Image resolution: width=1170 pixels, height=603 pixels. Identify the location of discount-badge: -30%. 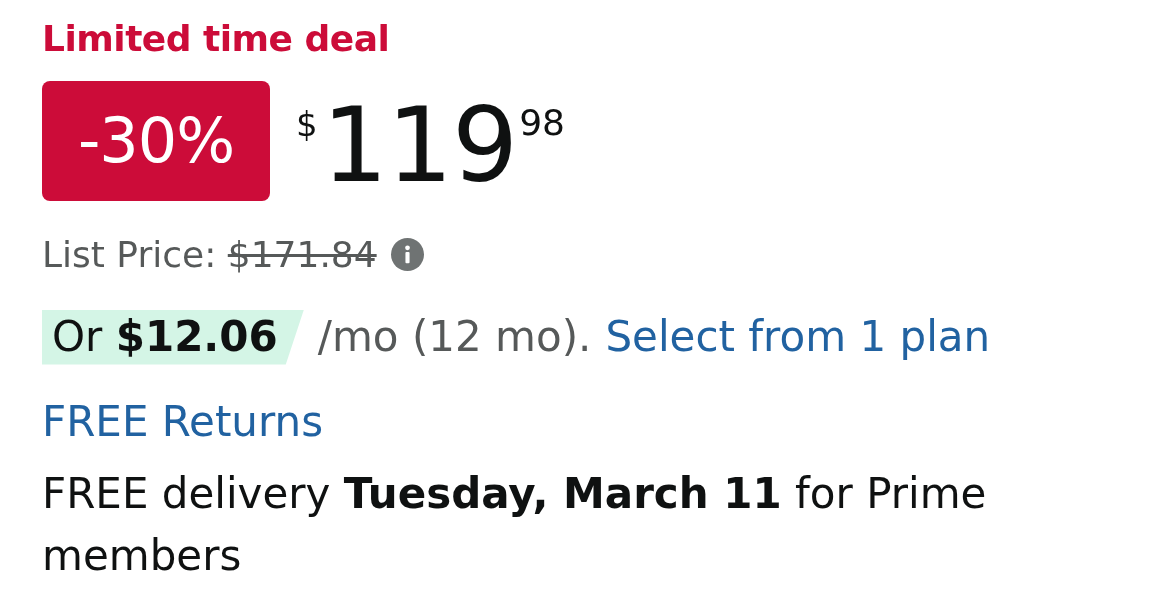
(156, 140).